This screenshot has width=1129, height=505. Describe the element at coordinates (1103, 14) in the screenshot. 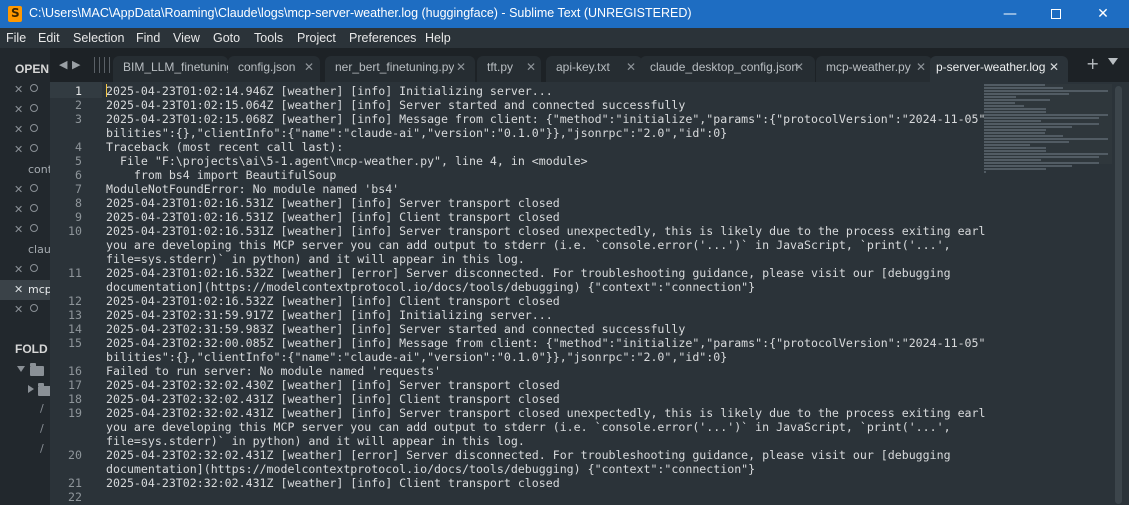

I see `close-window-button: ✕` at that location.